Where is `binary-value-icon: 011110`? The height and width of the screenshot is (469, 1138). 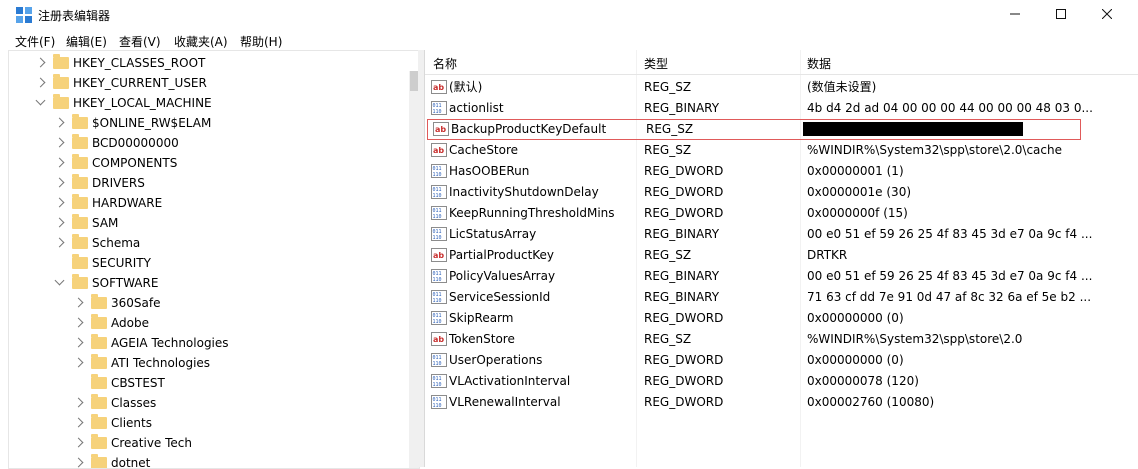 binary-value-icon: 011110 is located at coordinates (439, 276).